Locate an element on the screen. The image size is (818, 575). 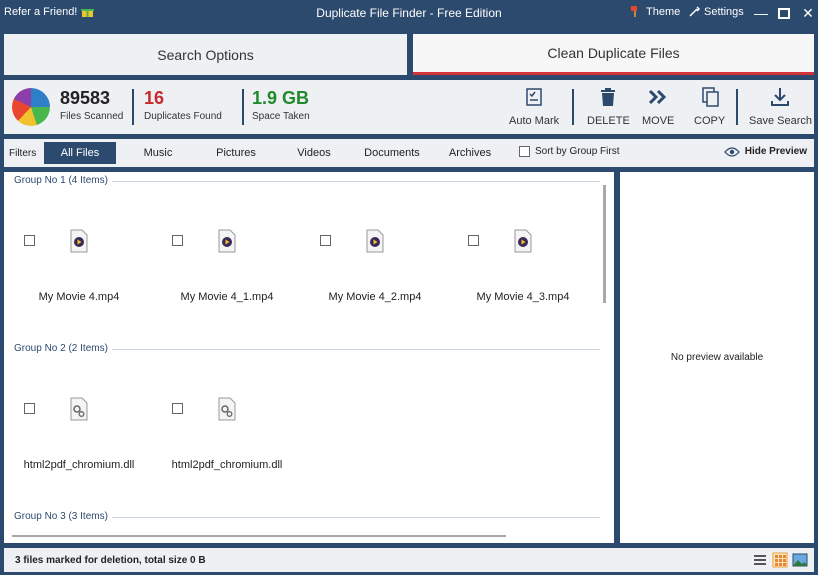
file-name: My Movie 4_2.mp4 is located at coordinates (375, 297).